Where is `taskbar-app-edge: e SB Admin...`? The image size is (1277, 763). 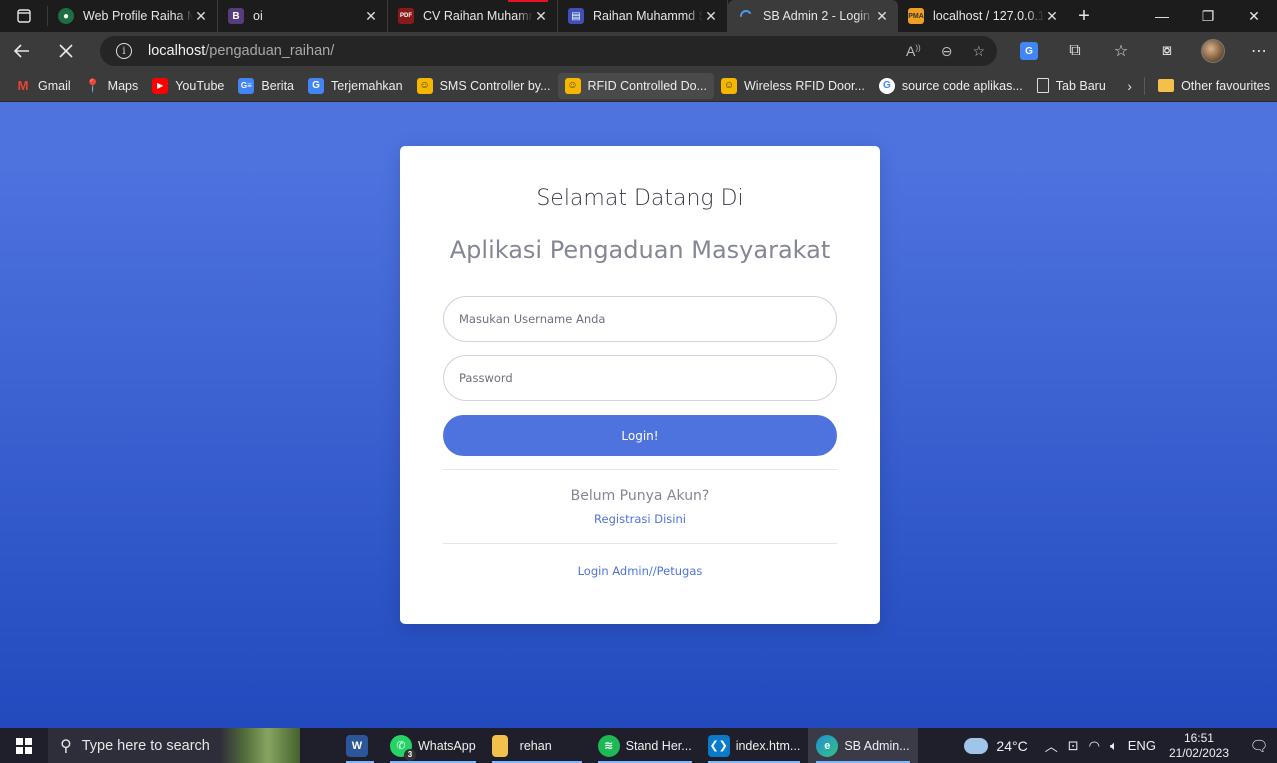 taskbar-app-edge: e SB Admin... is located at coordinates (863, 745).